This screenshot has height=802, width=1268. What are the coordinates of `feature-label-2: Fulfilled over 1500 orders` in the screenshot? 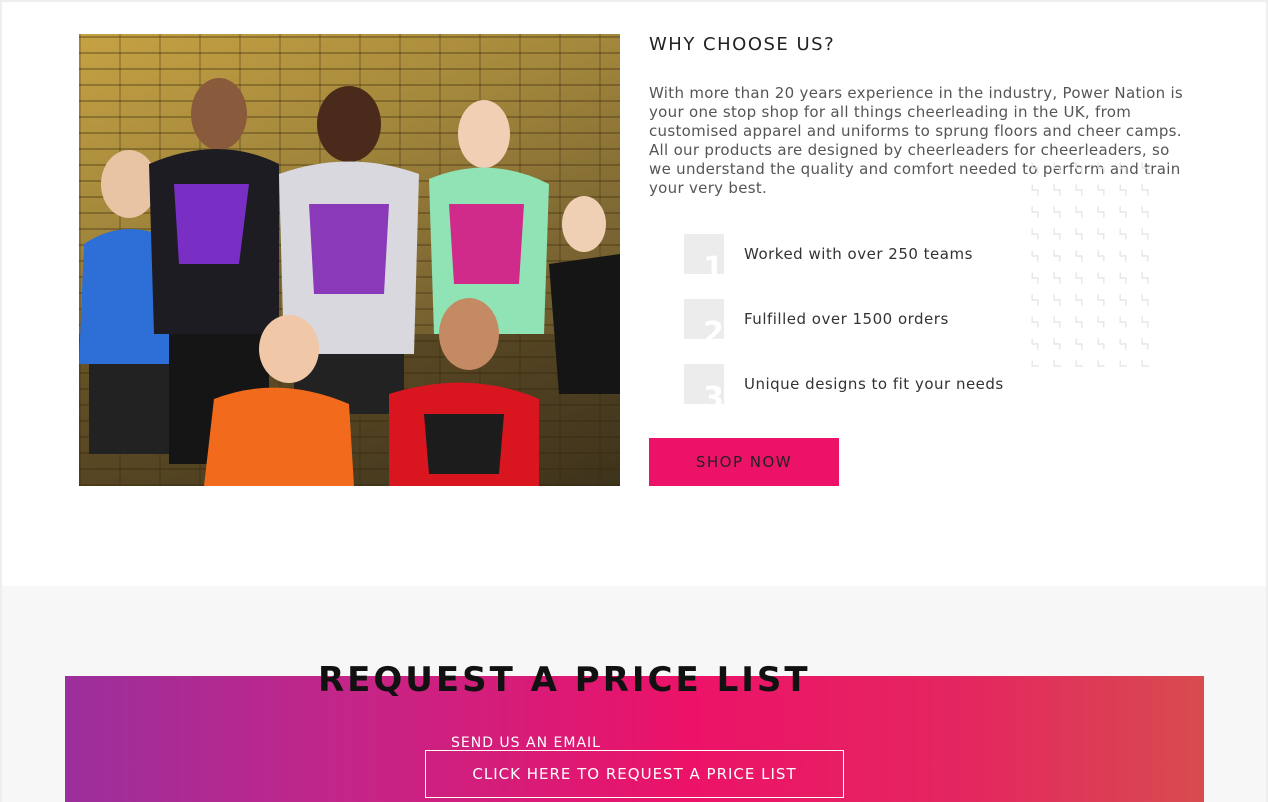 It's located at (846, 319).